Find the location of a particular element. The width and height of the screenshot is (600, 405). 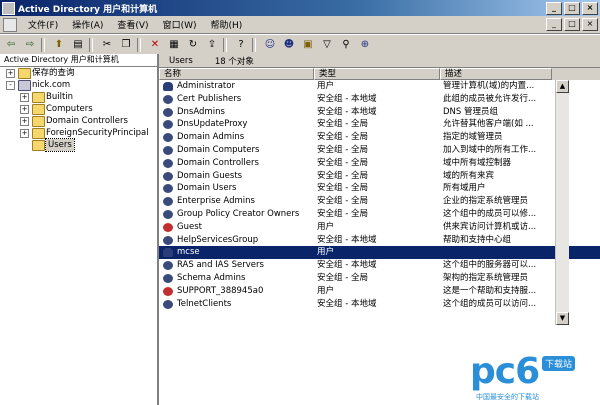

back-icon: ⇦ is located at coordinates (11, 44).